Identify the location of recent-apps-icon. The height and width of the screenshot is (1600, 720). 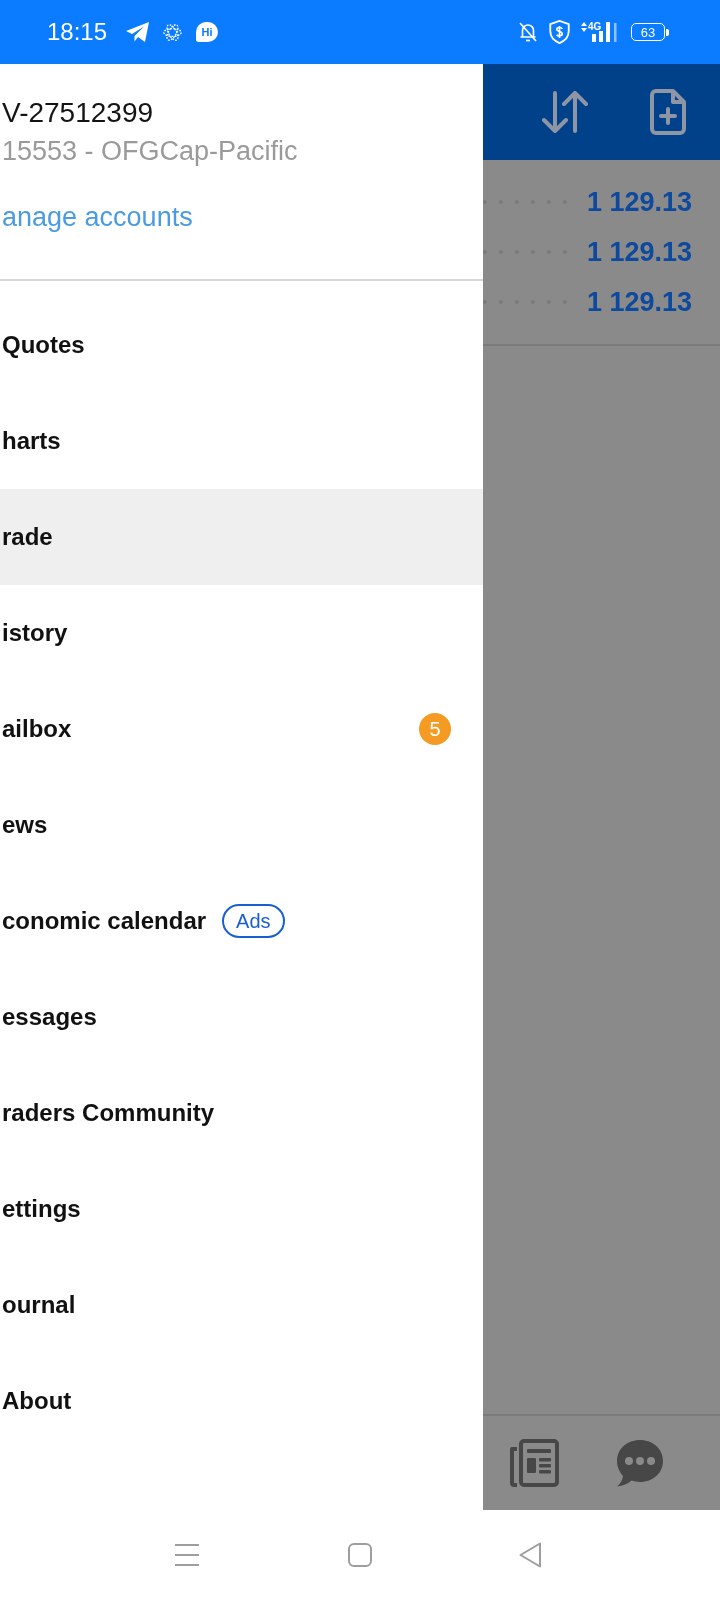
(187, 1555).